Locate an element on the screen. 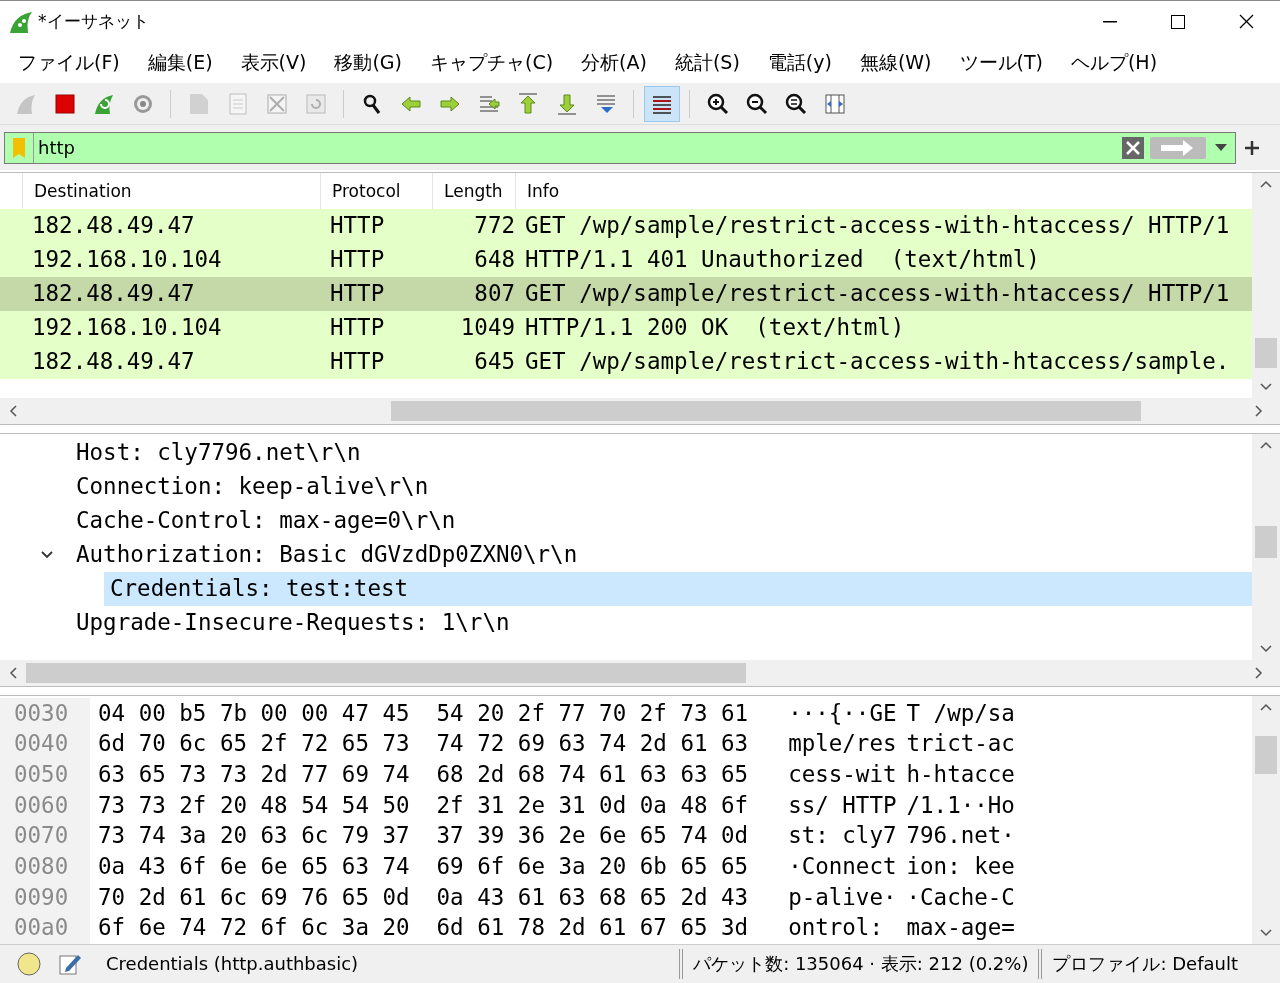 The width and height of the screenshot is (1280, 983). menu-item: 編集(E) is located at coordinates (180, 62).